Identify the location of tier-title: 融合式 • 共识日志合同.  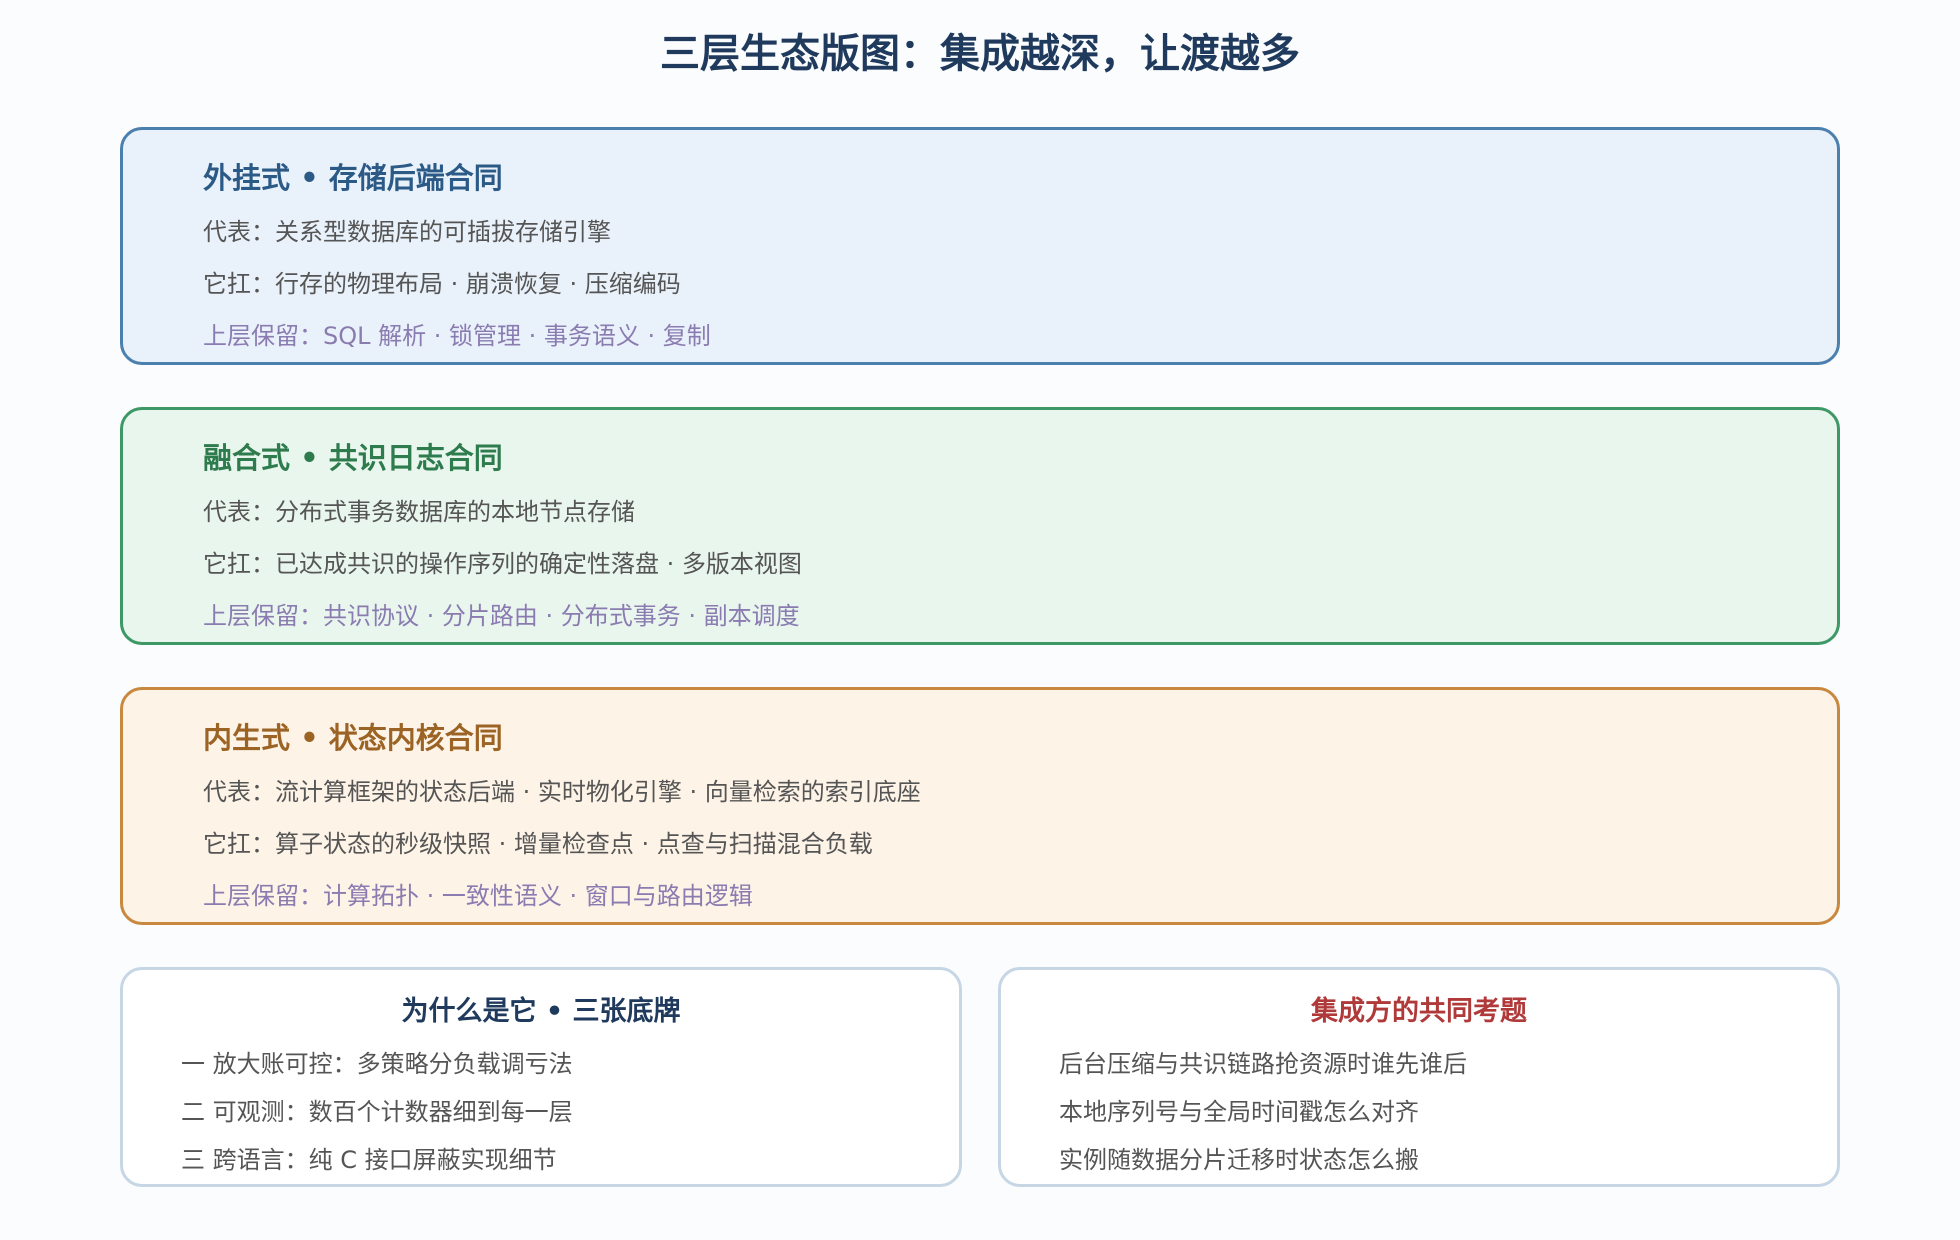
(353, 458).